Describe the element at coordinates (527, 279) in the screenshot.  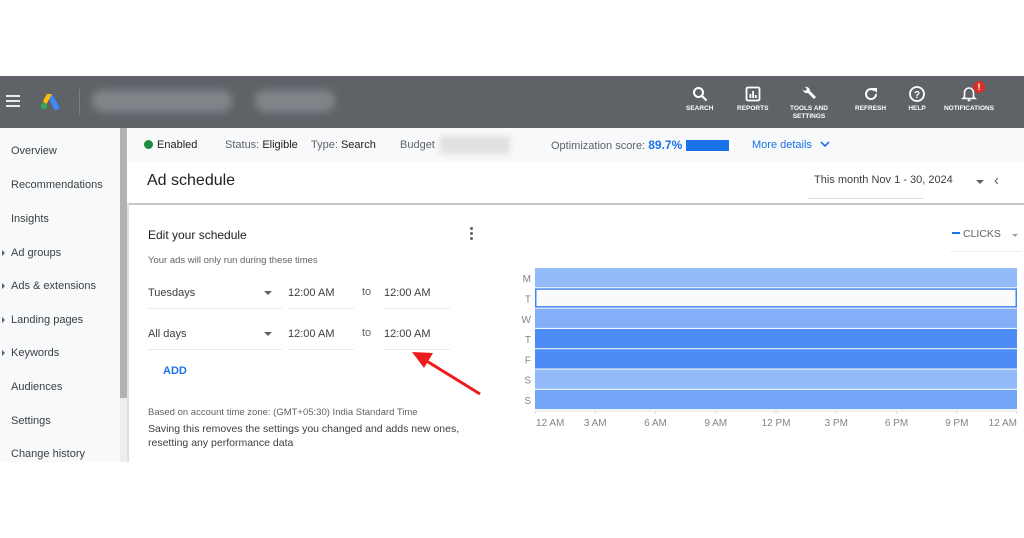
I see `heatmap-row-label: M` at that location.